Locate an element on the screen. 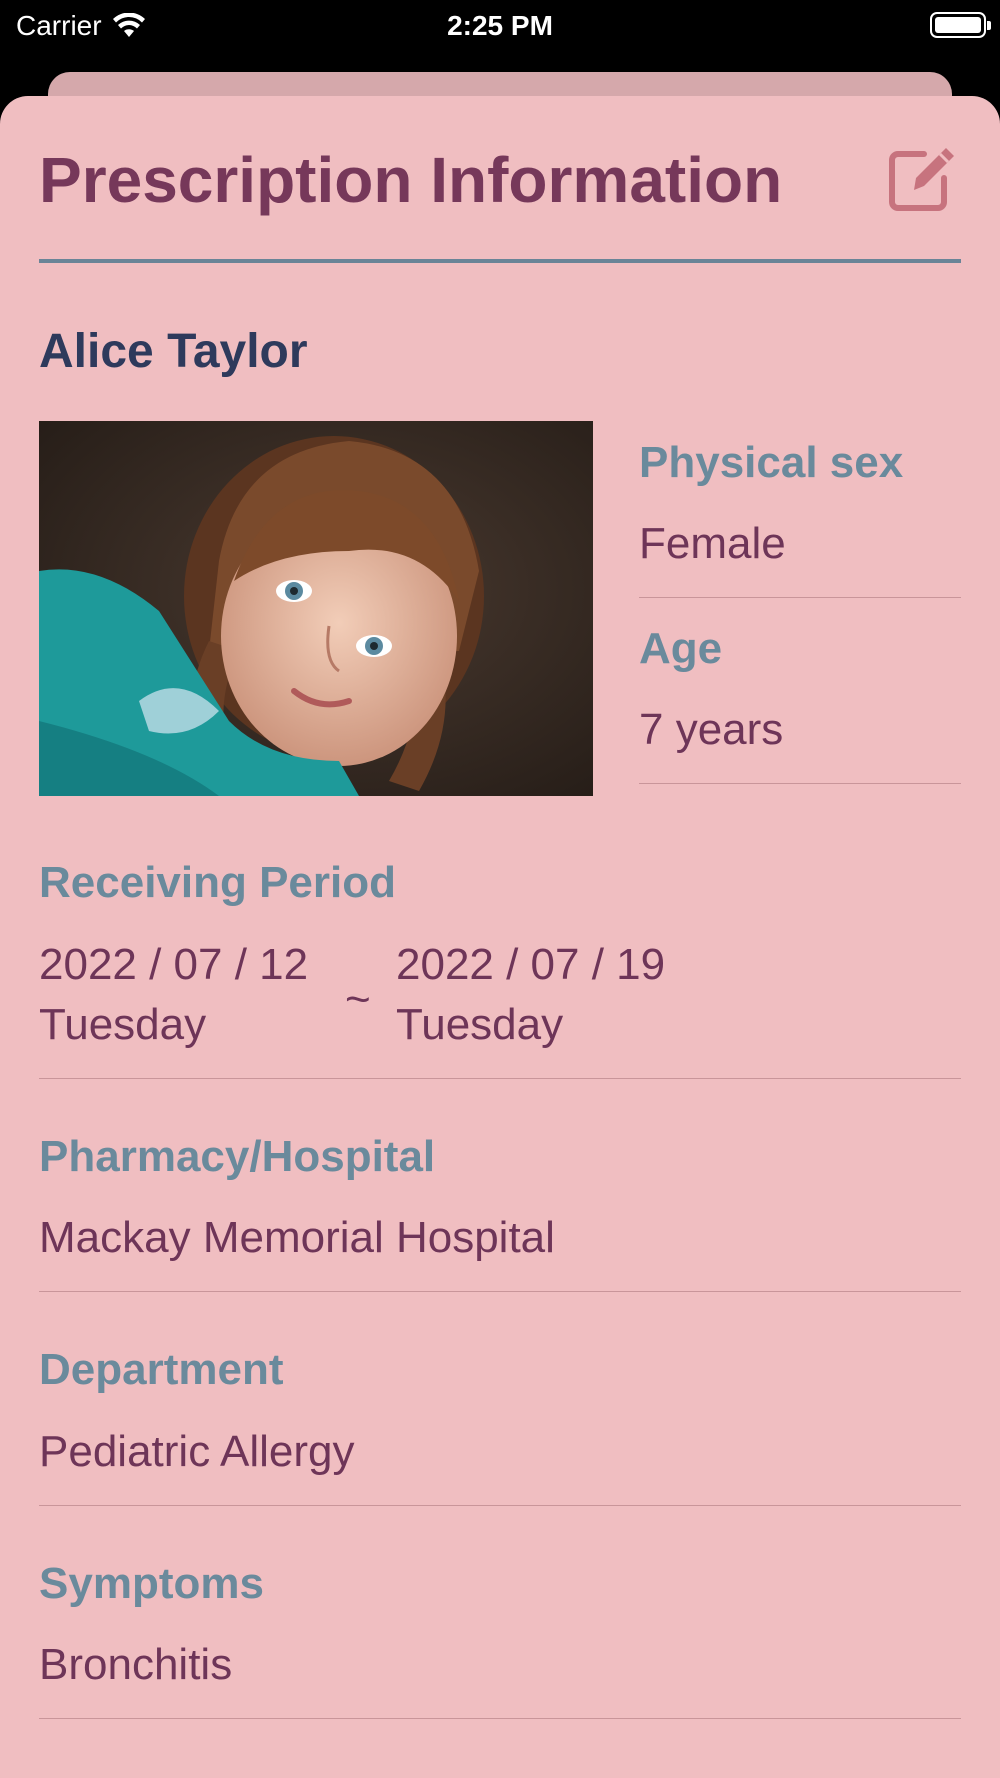 Image resolution: width=1000 pixels, height=1778 pixels. title-divider is located at coordinates (500, 261).